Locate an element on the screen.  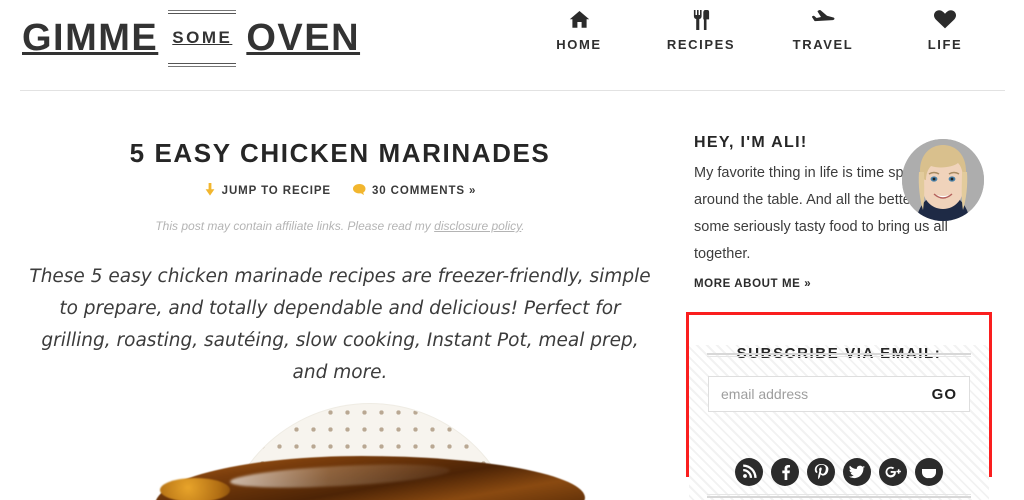
twitter-icon is located at coordinates (857, 472).